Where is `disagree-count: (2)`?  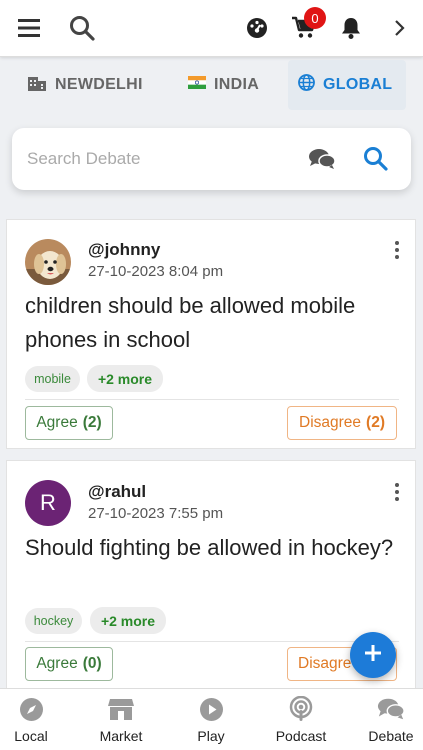 disagree-count: (2) is located at coordinates (375, 422).